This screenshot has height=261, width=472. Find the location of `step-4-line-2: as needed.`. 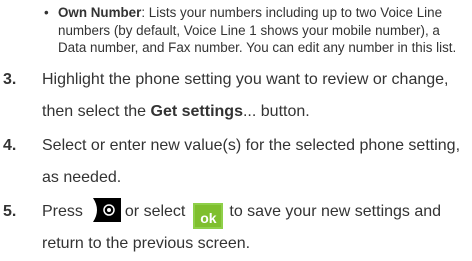

step-4-line-2: as needed. is located at coordinates (82, 177).